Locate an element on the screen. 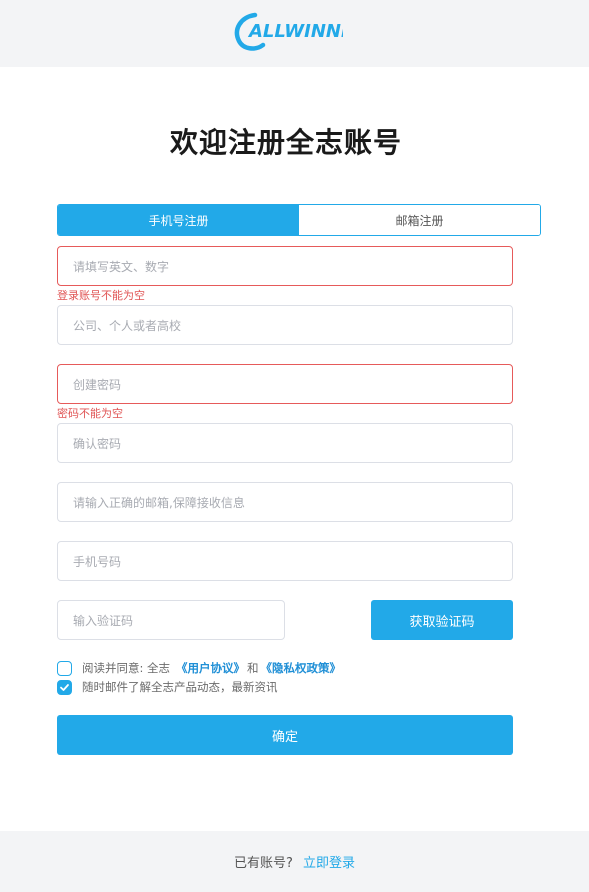 This screenshot has height=892, width=589. organization-placeholder: 公司、个人或者高校 is located at coordinates (127, 325).